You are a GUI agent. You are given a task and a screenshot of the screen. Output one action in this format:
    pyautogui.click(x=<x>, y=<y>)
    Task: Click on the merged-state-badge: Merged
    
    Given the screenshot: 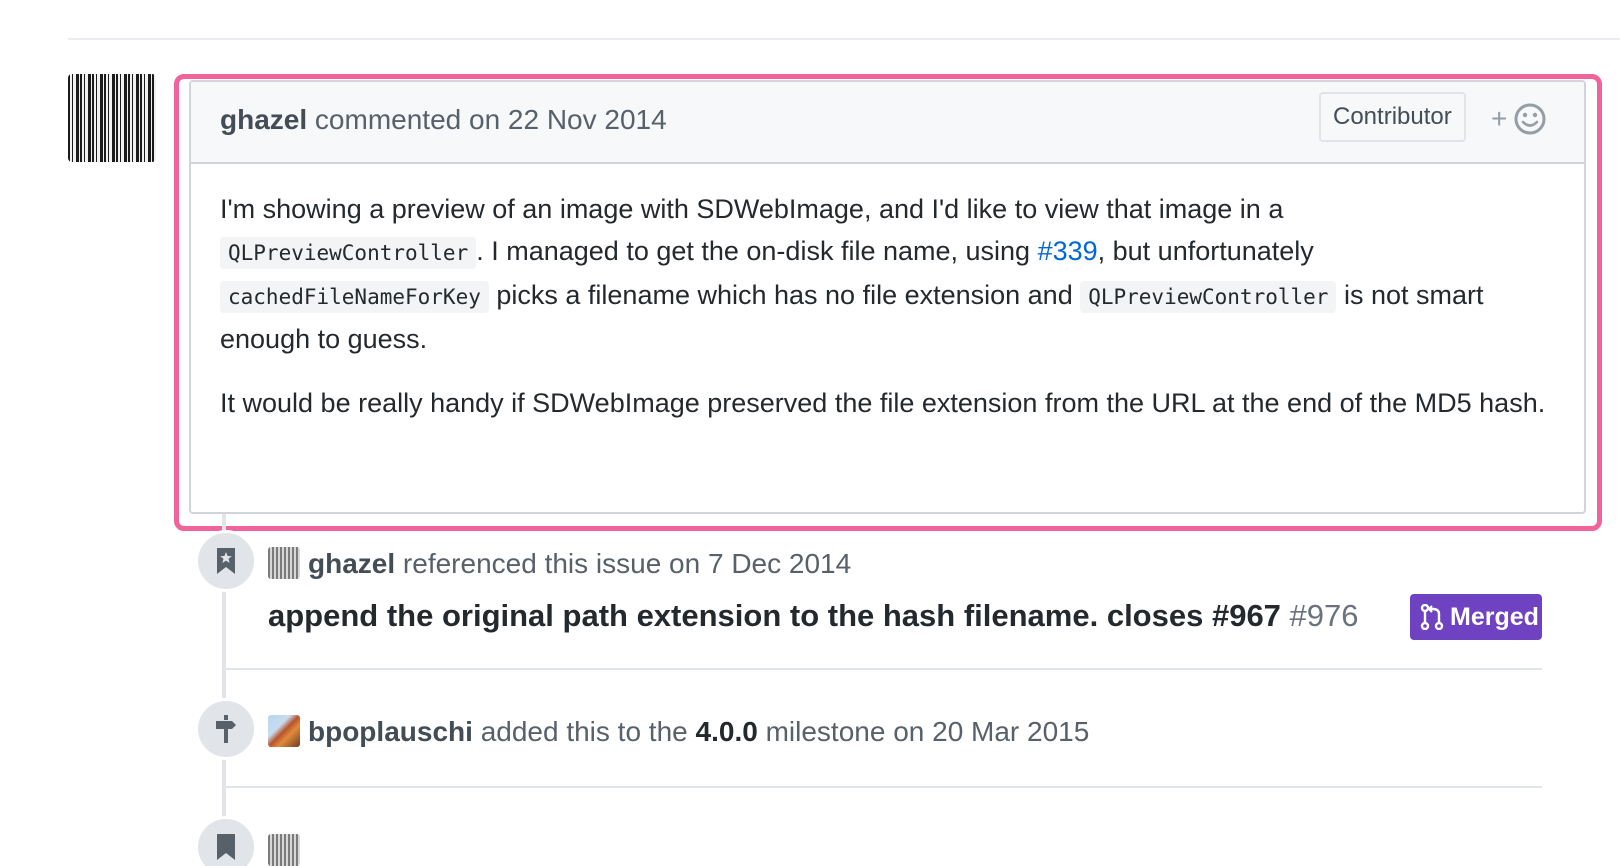 What is the action you would take?
    pyautogui.click(x=1476, y=617)
    